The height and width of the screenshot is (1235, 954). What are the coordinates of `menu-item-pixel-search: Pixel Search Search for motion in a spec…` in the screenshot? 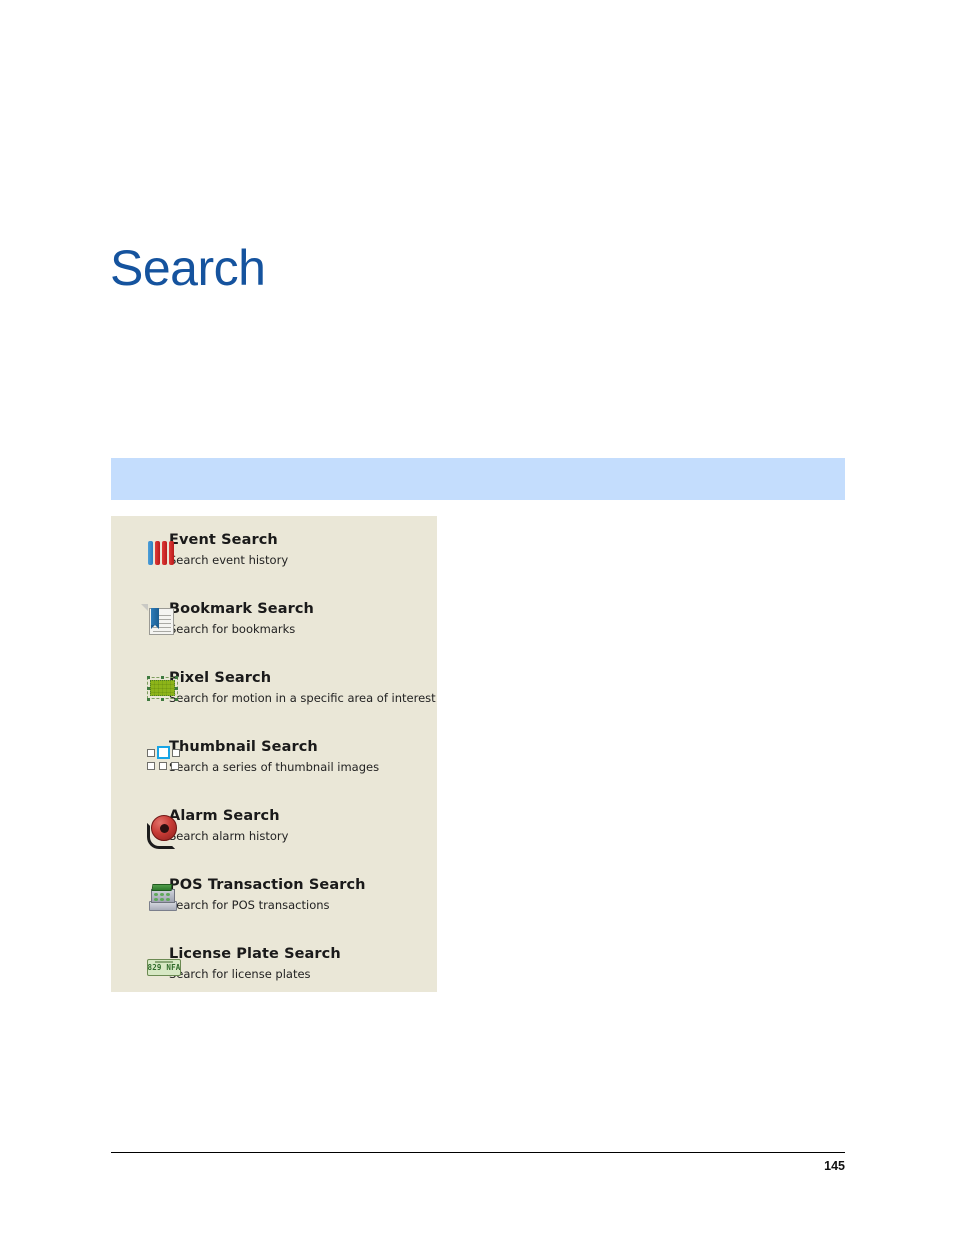 It's located at (274, 702).